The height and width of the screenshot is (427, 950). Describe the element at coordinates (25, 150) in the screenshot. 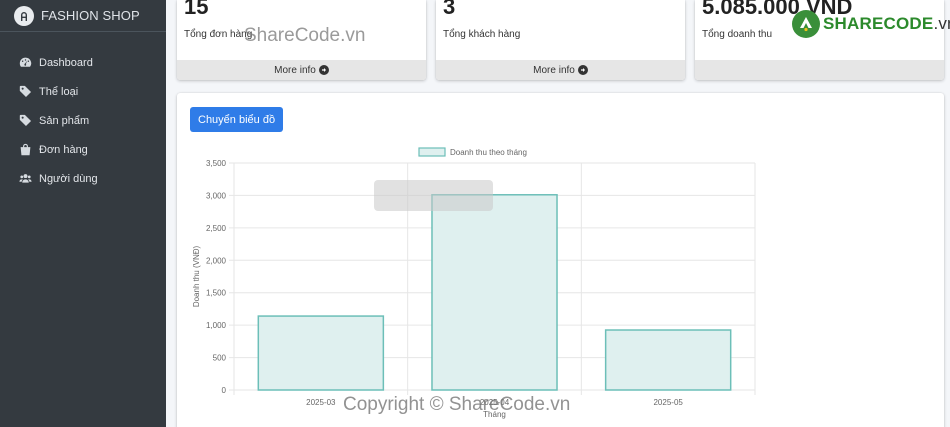

I see `shopping-bag-icon` at that location.